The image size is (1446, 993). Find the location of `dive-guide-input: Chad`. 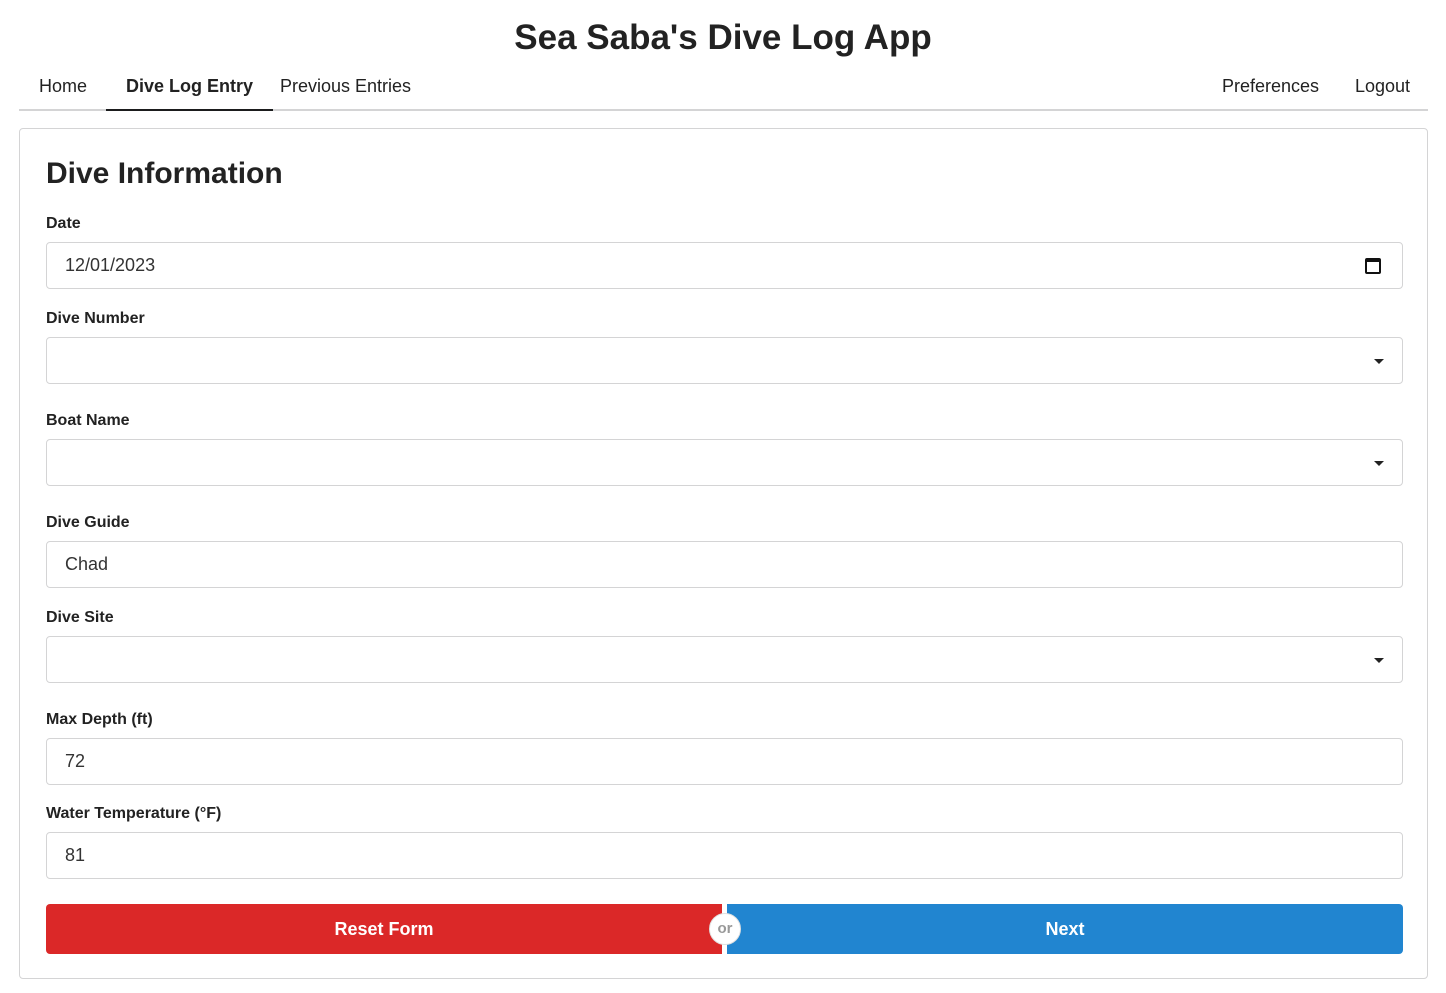

dive-guide-input: Chad is located at coordinates (724, 564).